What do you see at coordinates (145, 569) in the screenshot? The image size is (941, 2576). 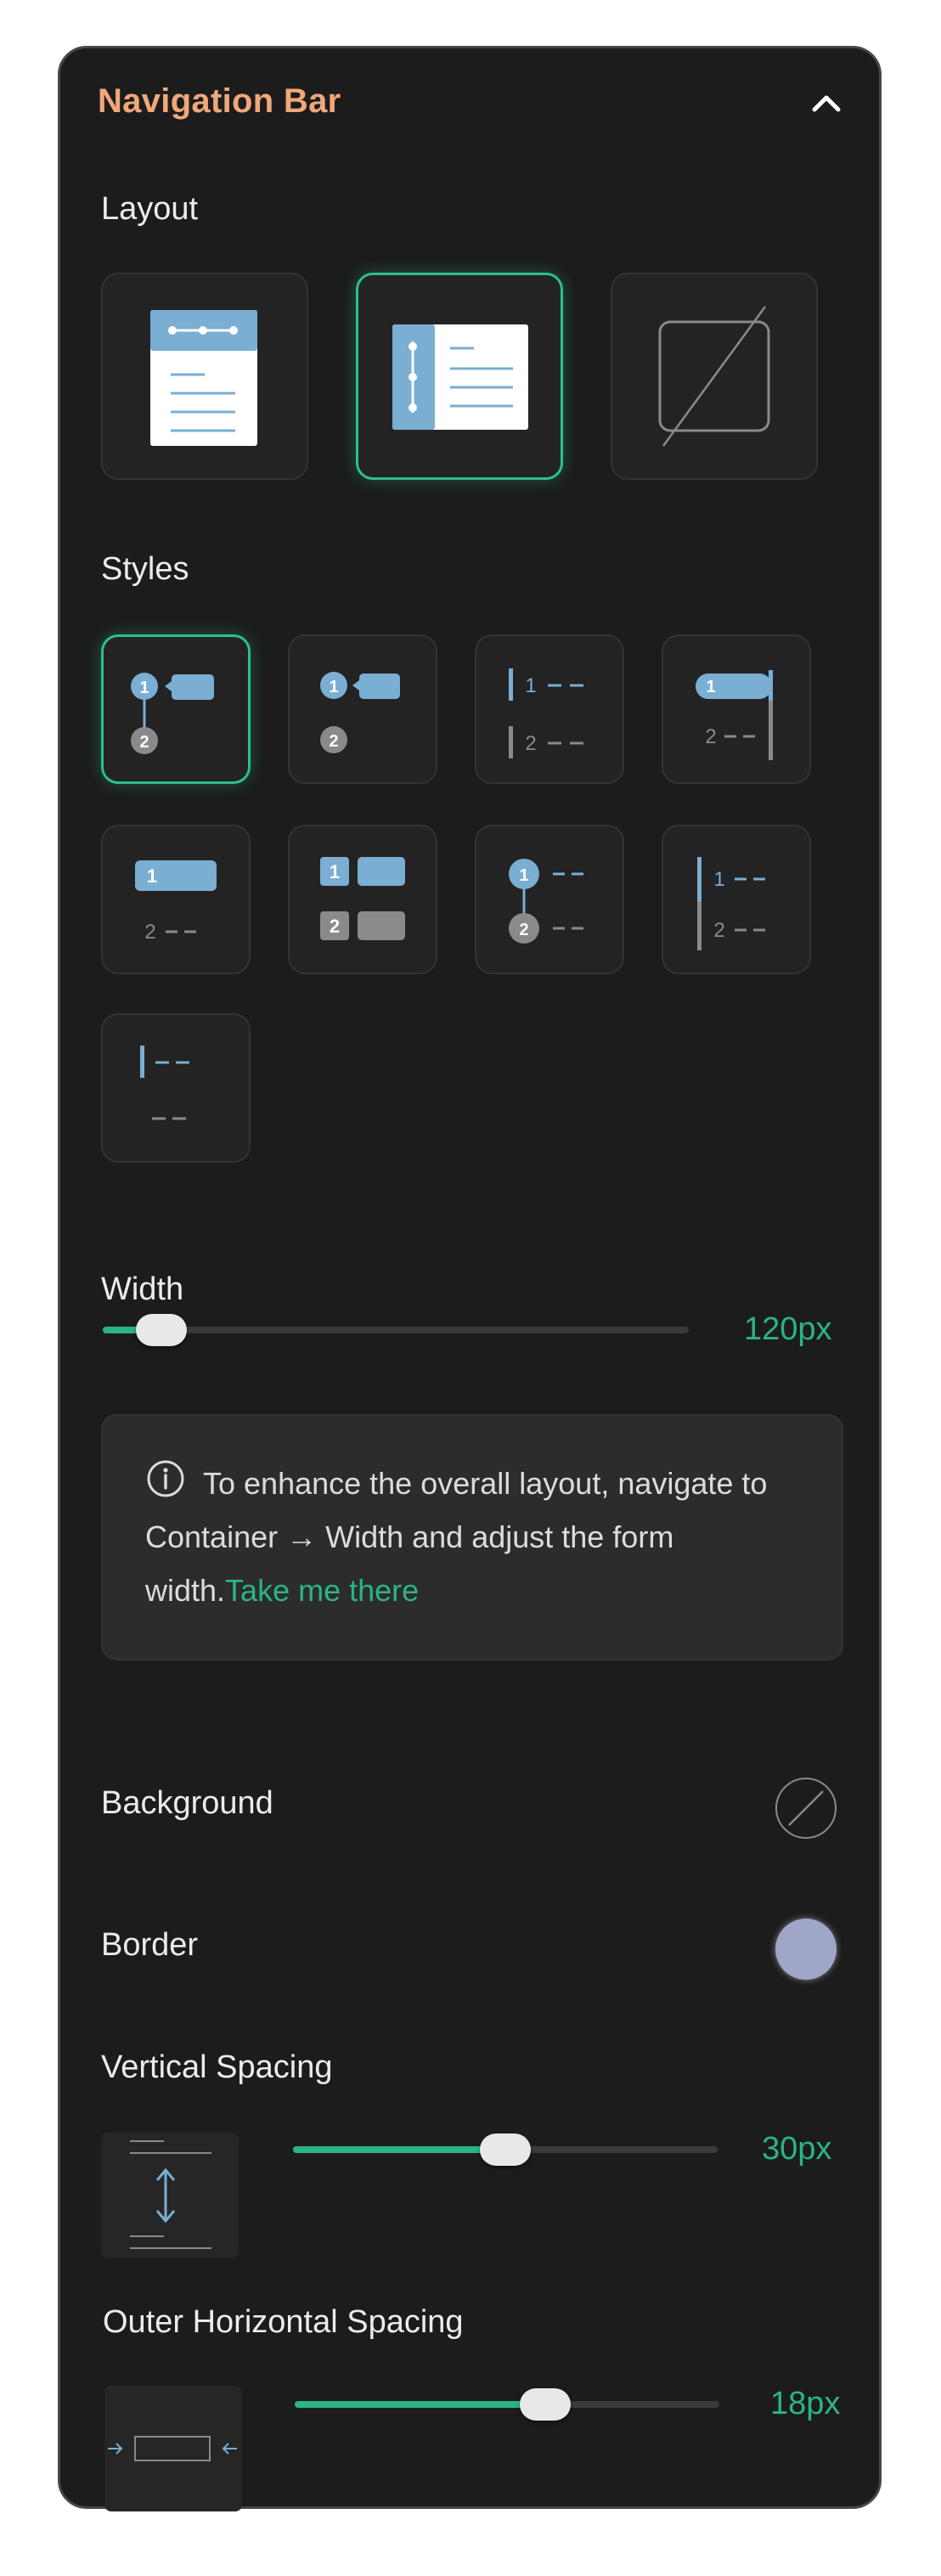 I see `styles-label: Styles` at bounding box center [145, 569].